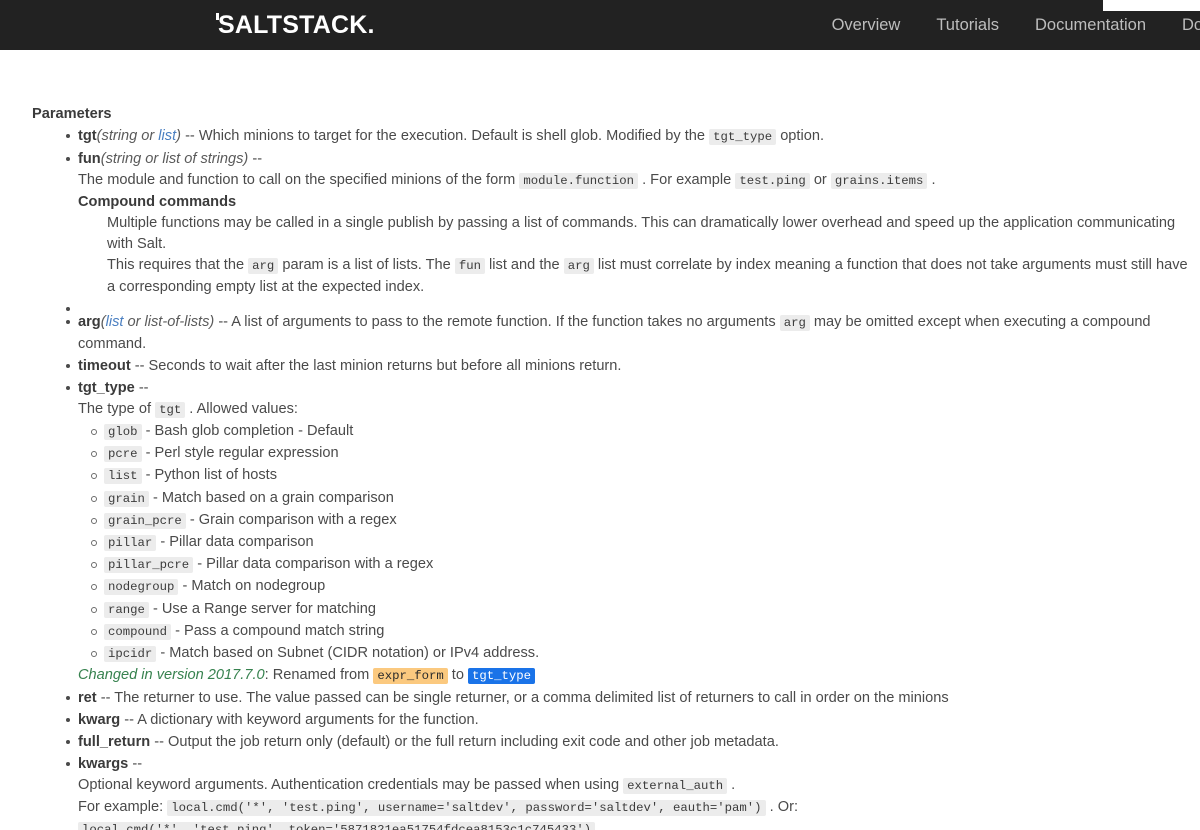 This screenshot has width=1200, height=830. What do you see at coordinates (675, 786) in the screenshot?
I see `code-external-auth: external_auth` at bounding box center [675, 786].